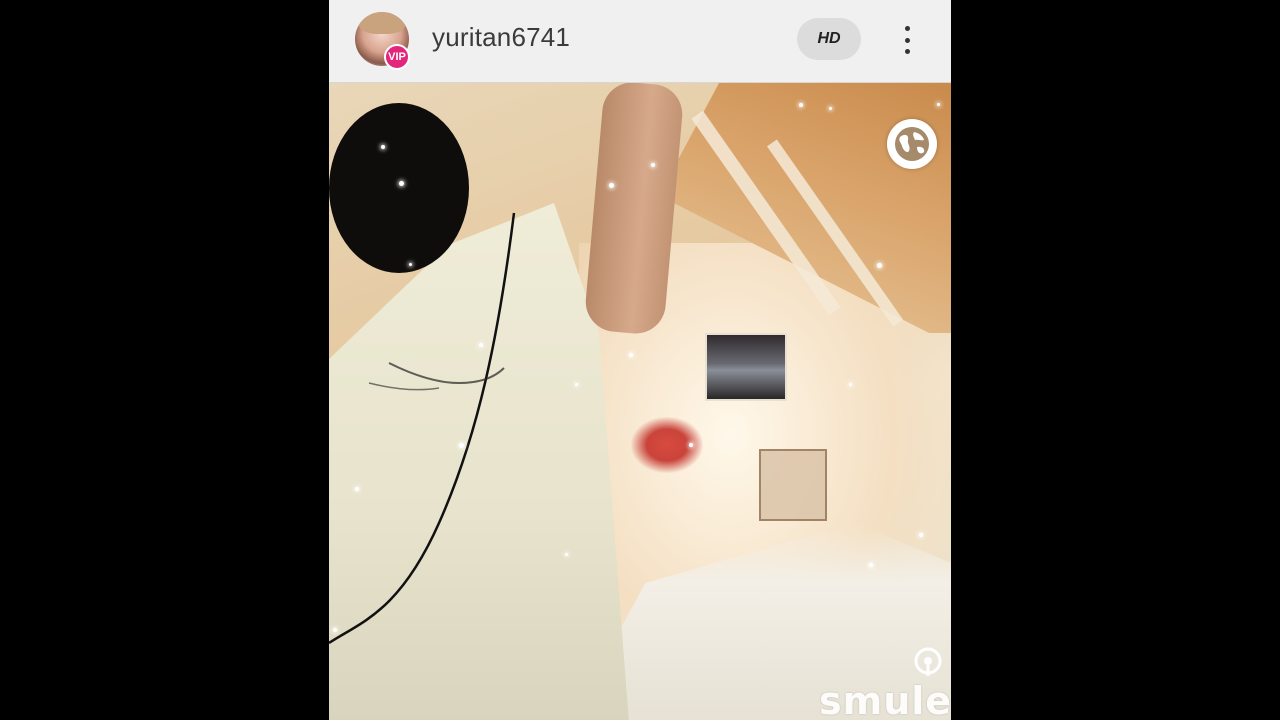  What do you see at coordinates (382, 23) in the screenshot?
I see `avatar-image` at bounding box center [382, 23].